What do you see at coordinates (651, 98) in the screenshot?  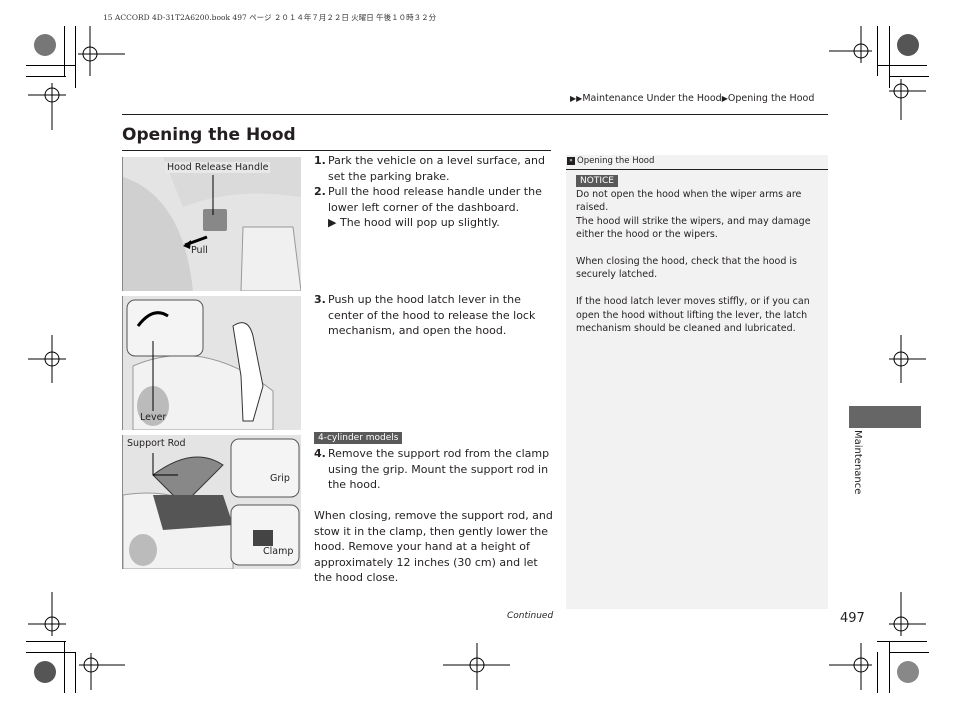 I see `breadcrumb-item: Maintenance Under the Hood` at bounding box center [651, 98].